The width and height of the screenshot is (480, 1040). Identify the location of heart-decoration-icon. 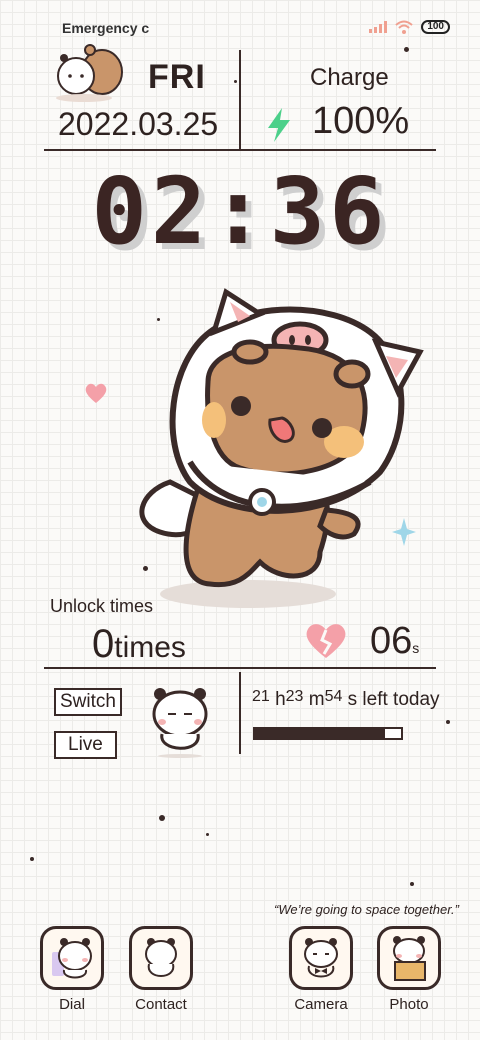
(96, 393).